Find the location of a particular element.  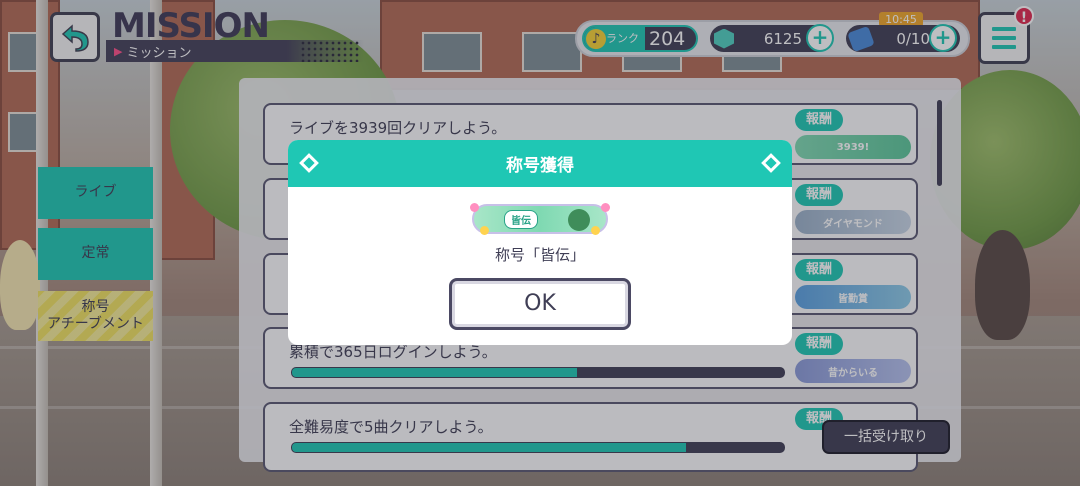

modal-header: 称号獲得 is located at coordinates (540, 163).